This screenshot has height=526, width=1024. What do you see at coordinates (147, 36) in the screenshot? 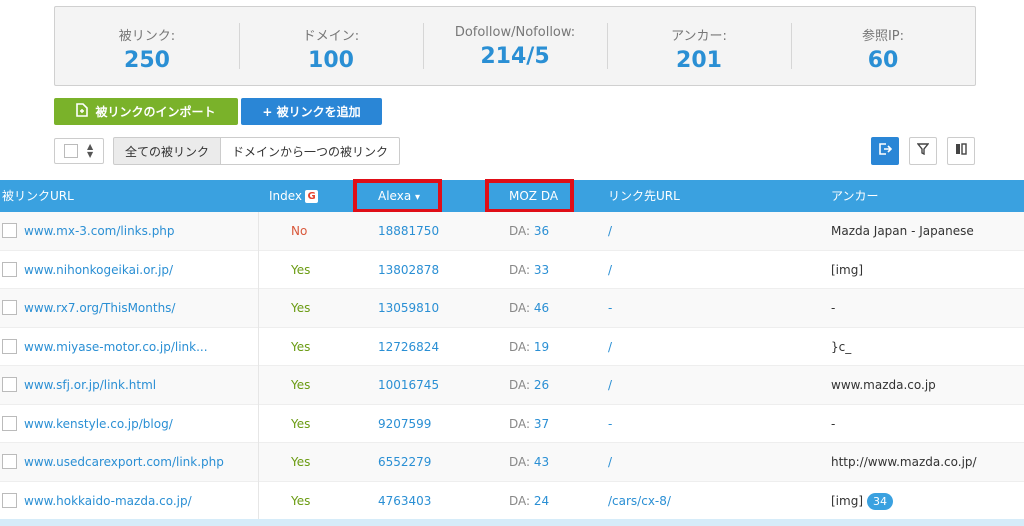
I see `stat-label: 被リンク:` at bounding box center [147, 36].